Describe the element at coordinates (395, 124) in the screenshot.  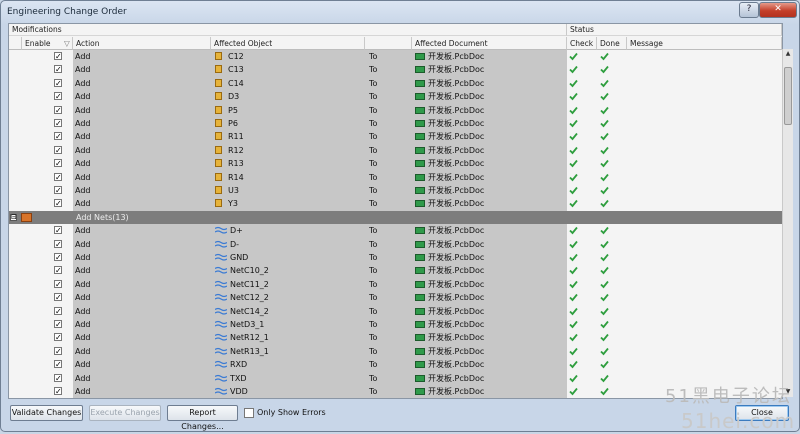
I see `table-row: ✓ Add P6 To 开发板.PcbDoc` at that location.